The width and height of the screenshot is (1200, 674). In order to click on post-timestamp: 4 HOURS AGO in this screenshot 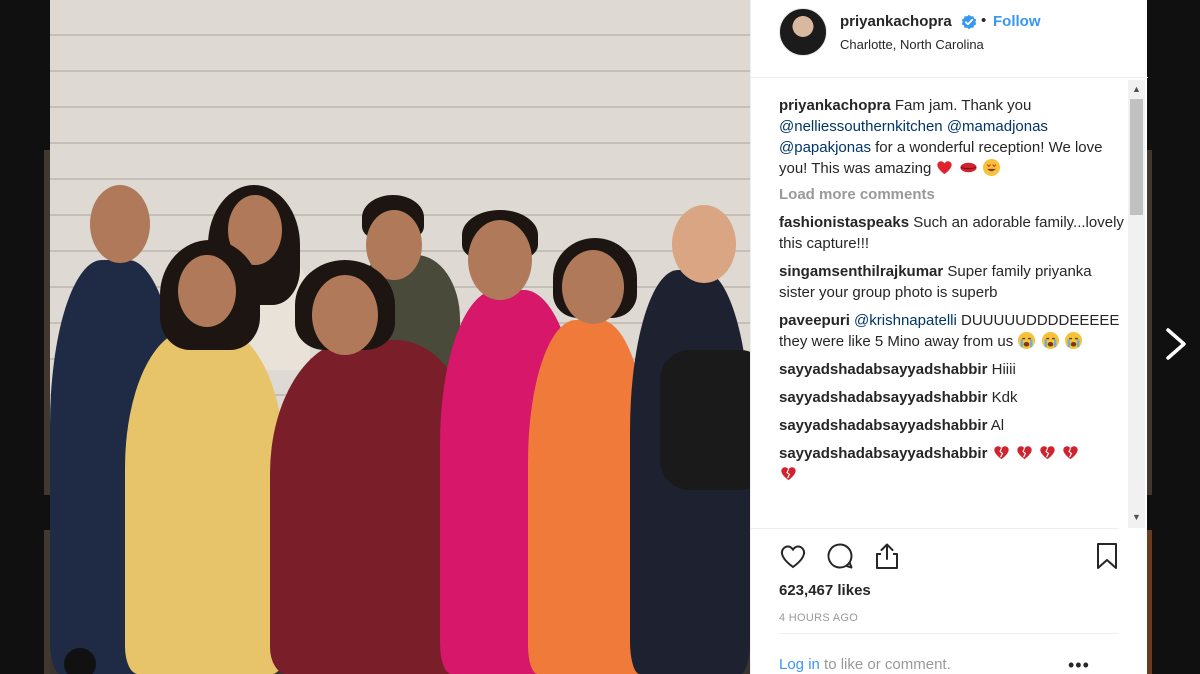, I will do `click(818, 618)`.